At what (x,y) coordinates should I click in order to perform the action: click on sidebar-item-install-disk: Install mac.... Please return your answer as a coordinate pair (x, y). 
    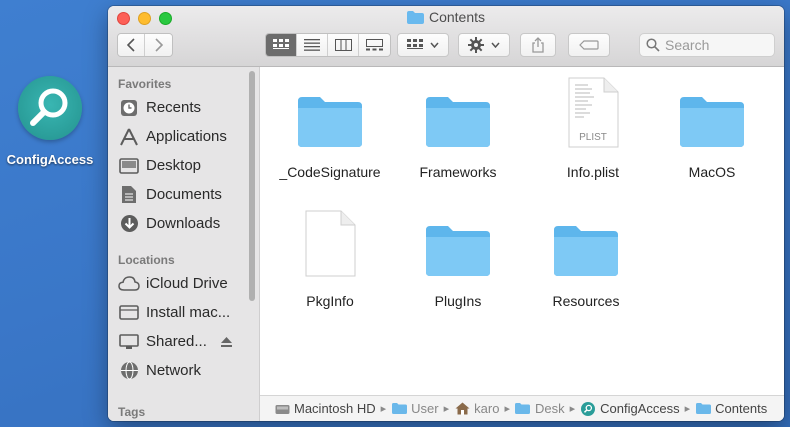
    Looking at the image, I should click on (174, 312).